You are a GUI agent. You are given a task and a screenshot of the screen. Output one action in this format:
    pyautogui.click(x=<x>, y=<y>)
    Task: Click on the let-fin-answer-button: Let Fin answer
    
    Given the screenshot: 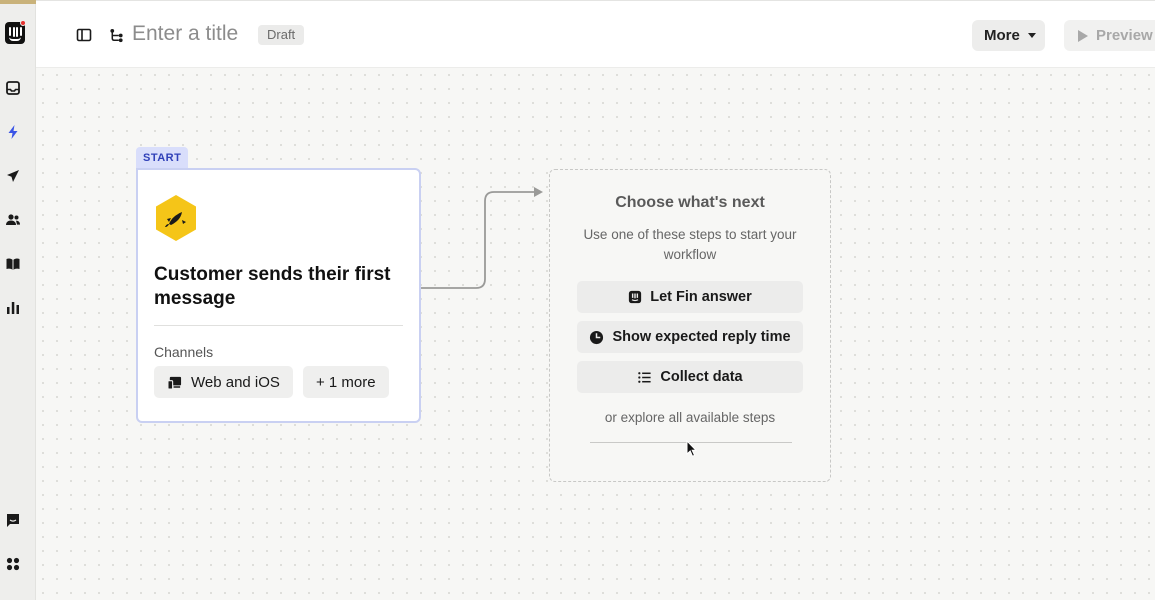 What is the action you would take?
    pyautogui.click(x=690, y=297)
    